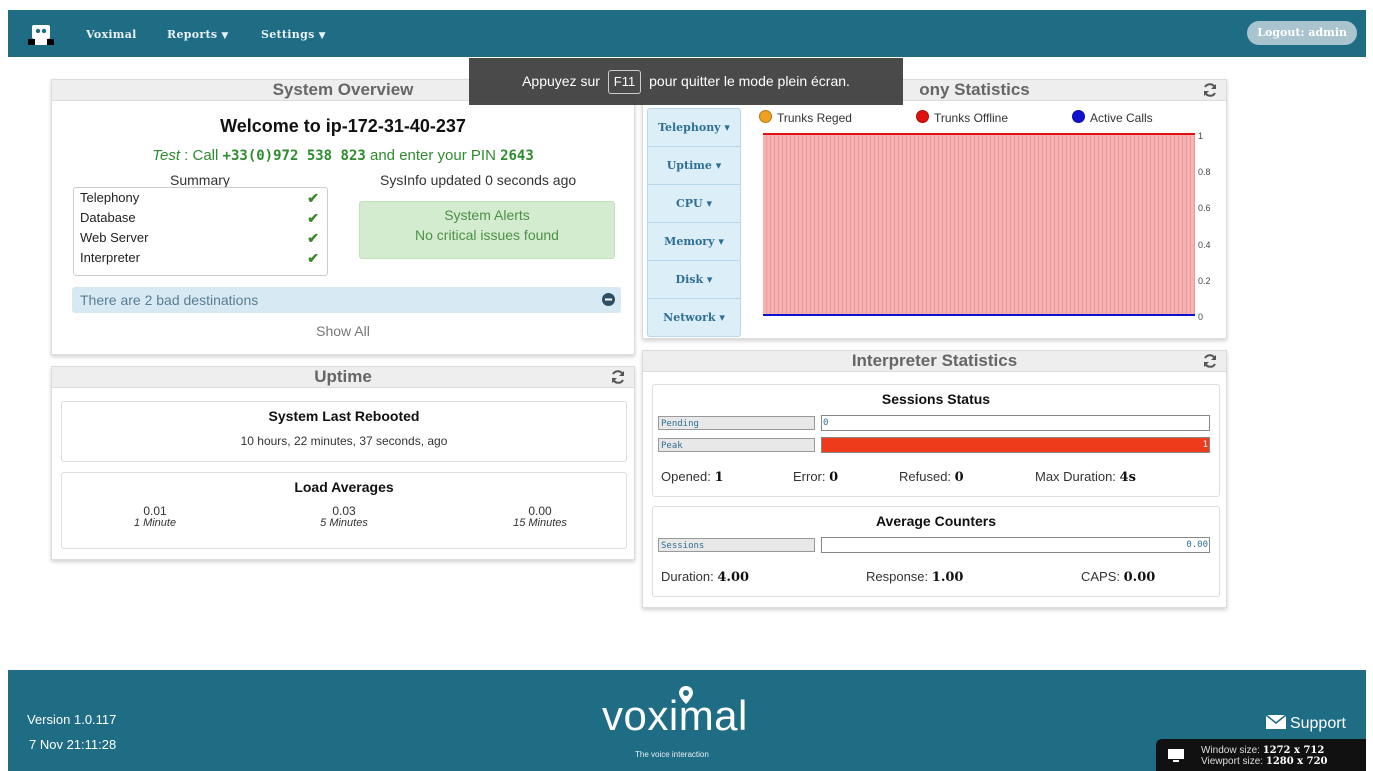 Image resolution: width=1373 pixels, height=771 pixels. I want to click on y-tick-label: 0.4, so click(1204, 244).